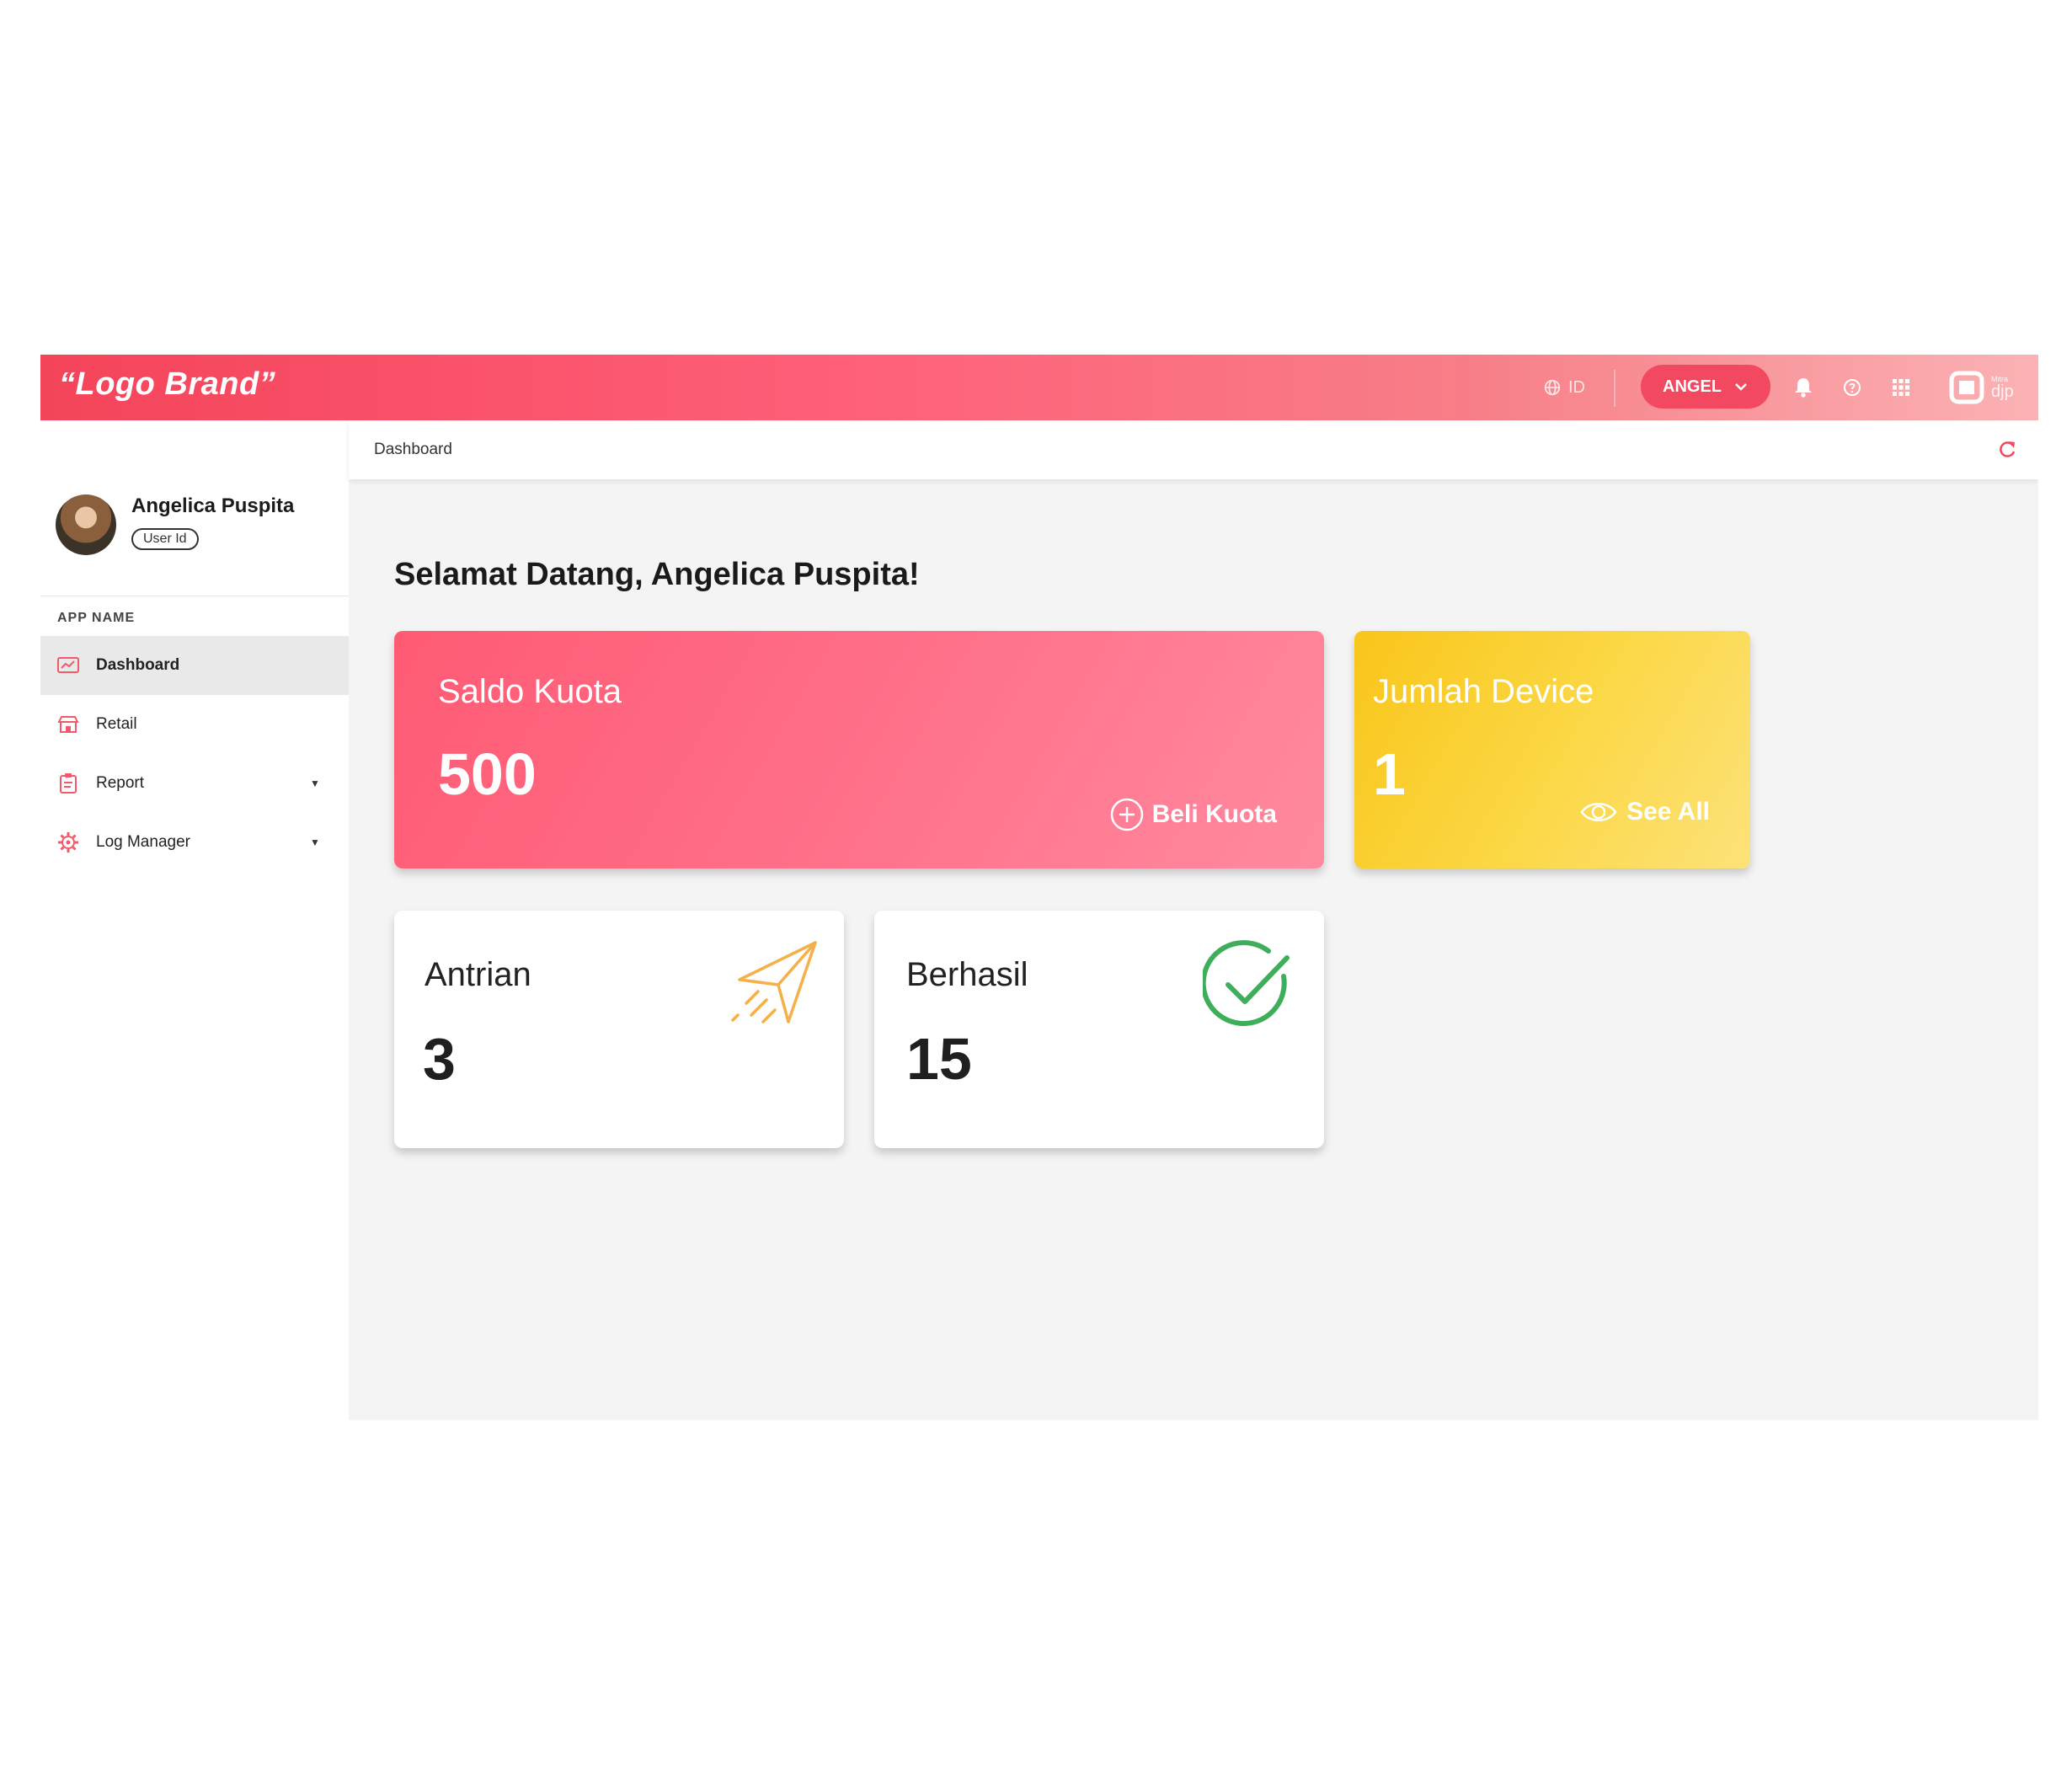 This screenshot has height=1769, width=2072. I want to click on user-id-badge: User Id, so click(165, 539).